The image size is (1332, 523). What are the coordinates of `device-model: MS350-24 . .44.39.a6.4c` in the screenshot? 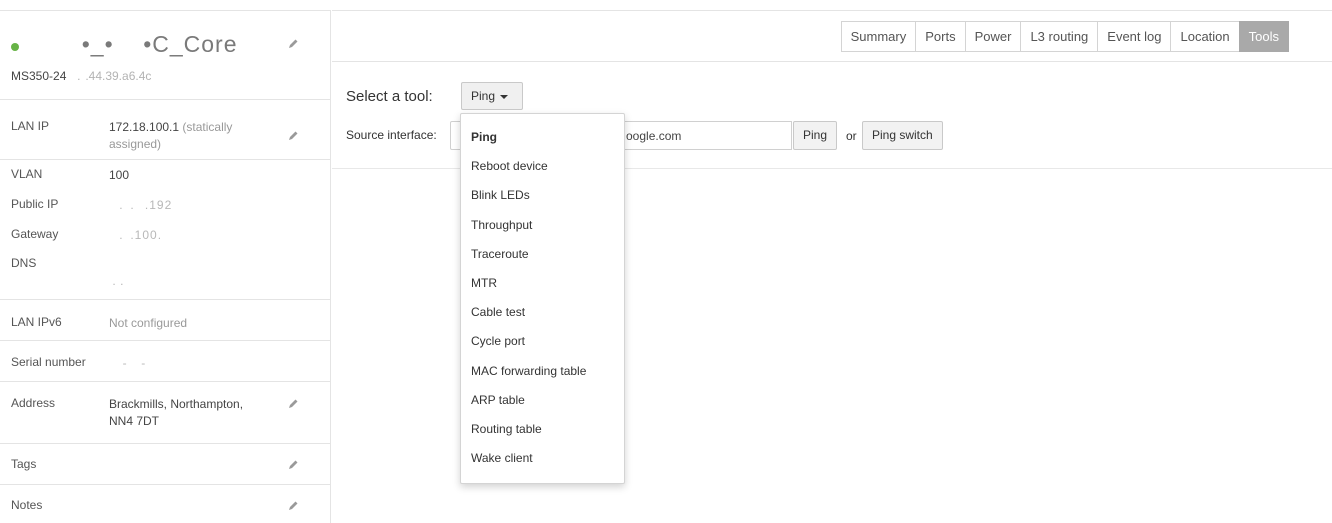 It's located at (81, 76).